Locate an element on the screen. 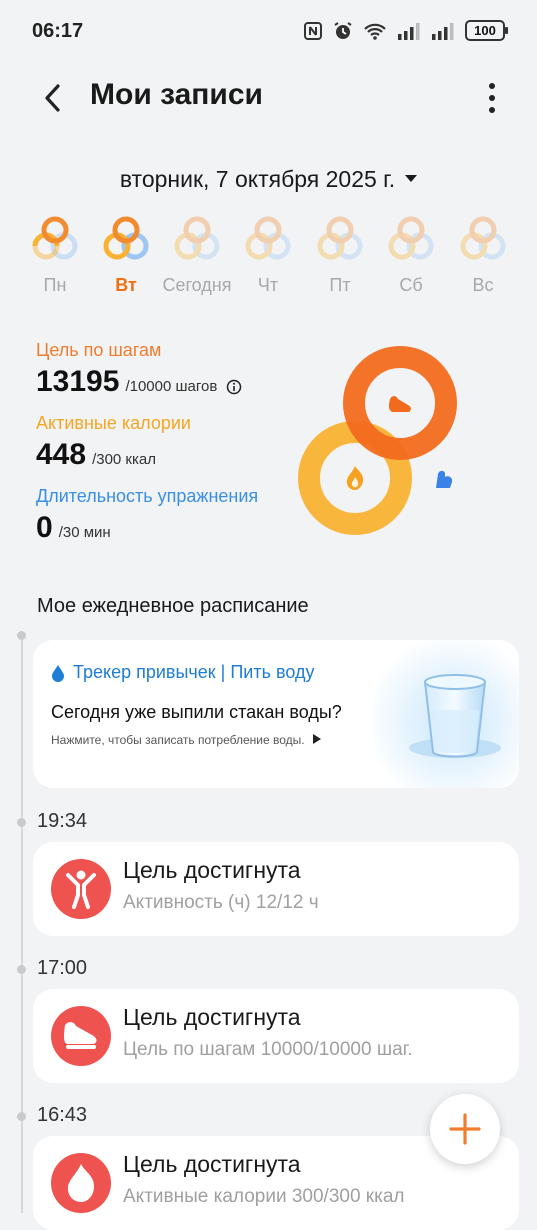  day-3: Чт is located at coordinates (268, 255).